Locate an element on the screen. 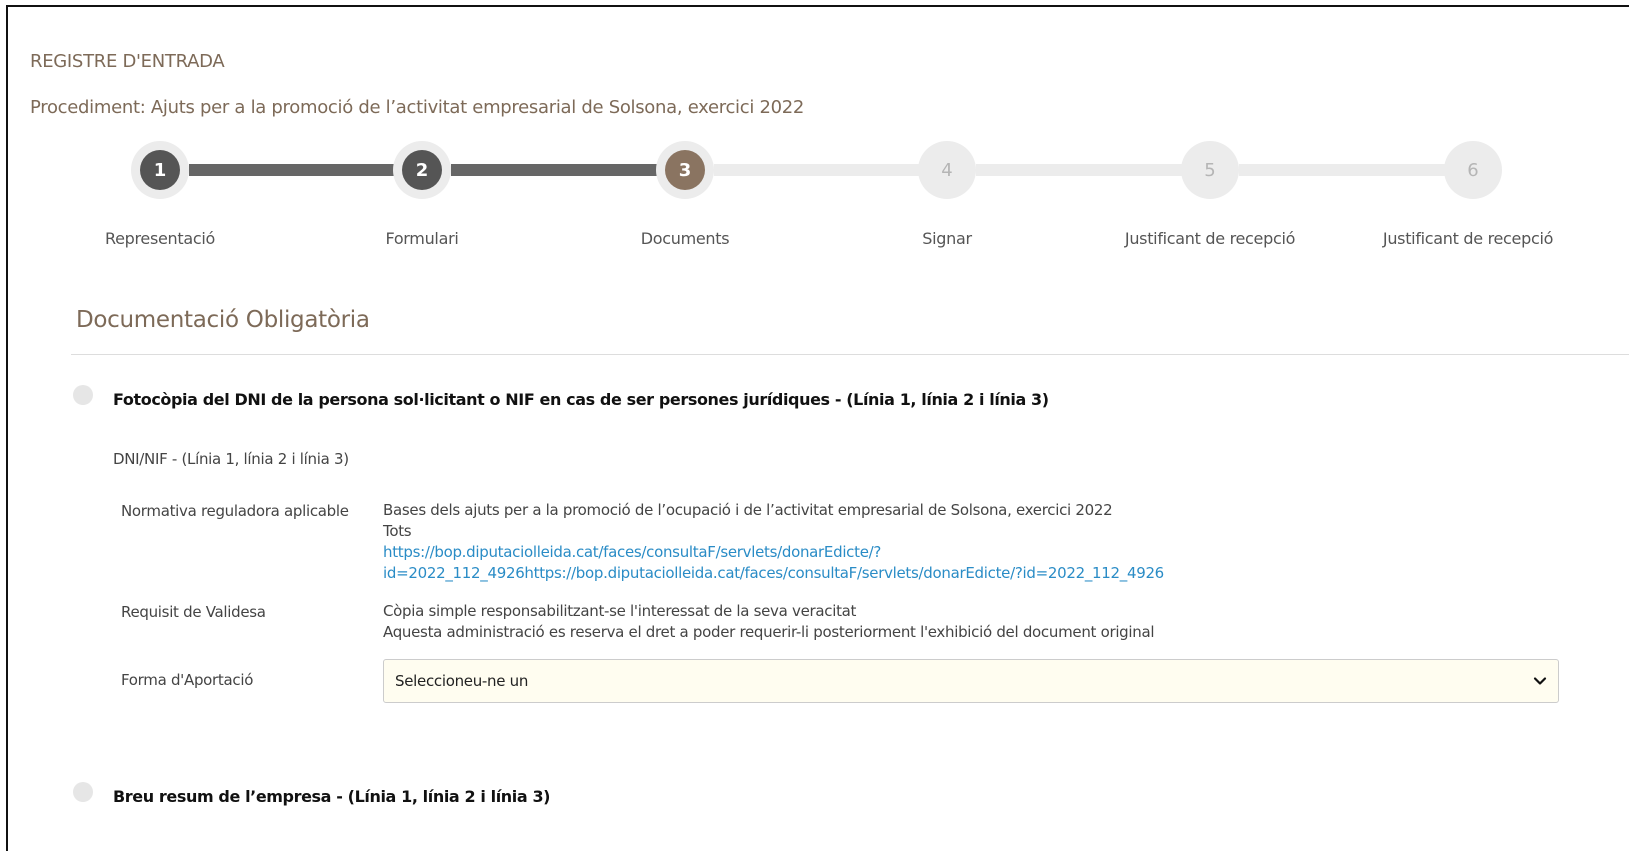 This screenshot has height=851, width=1629. step-number: 3 is located at coordinates (685, 170).